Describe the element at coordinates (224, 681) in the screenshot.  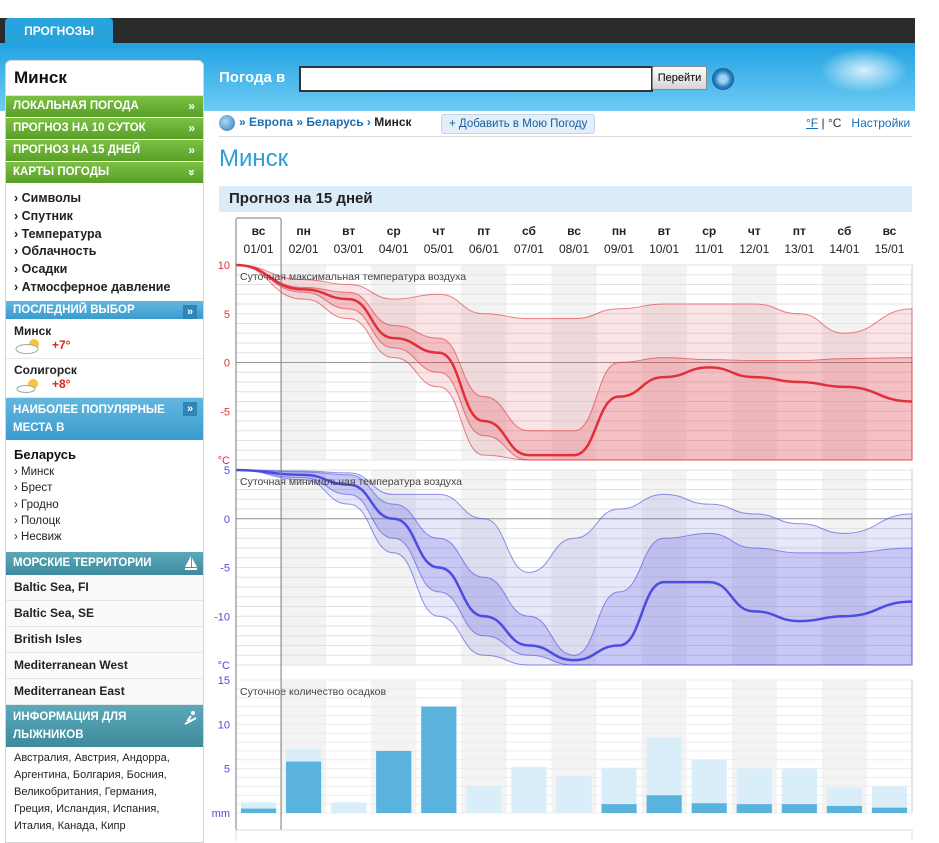
I see `y-tick-label: 15` at that location.